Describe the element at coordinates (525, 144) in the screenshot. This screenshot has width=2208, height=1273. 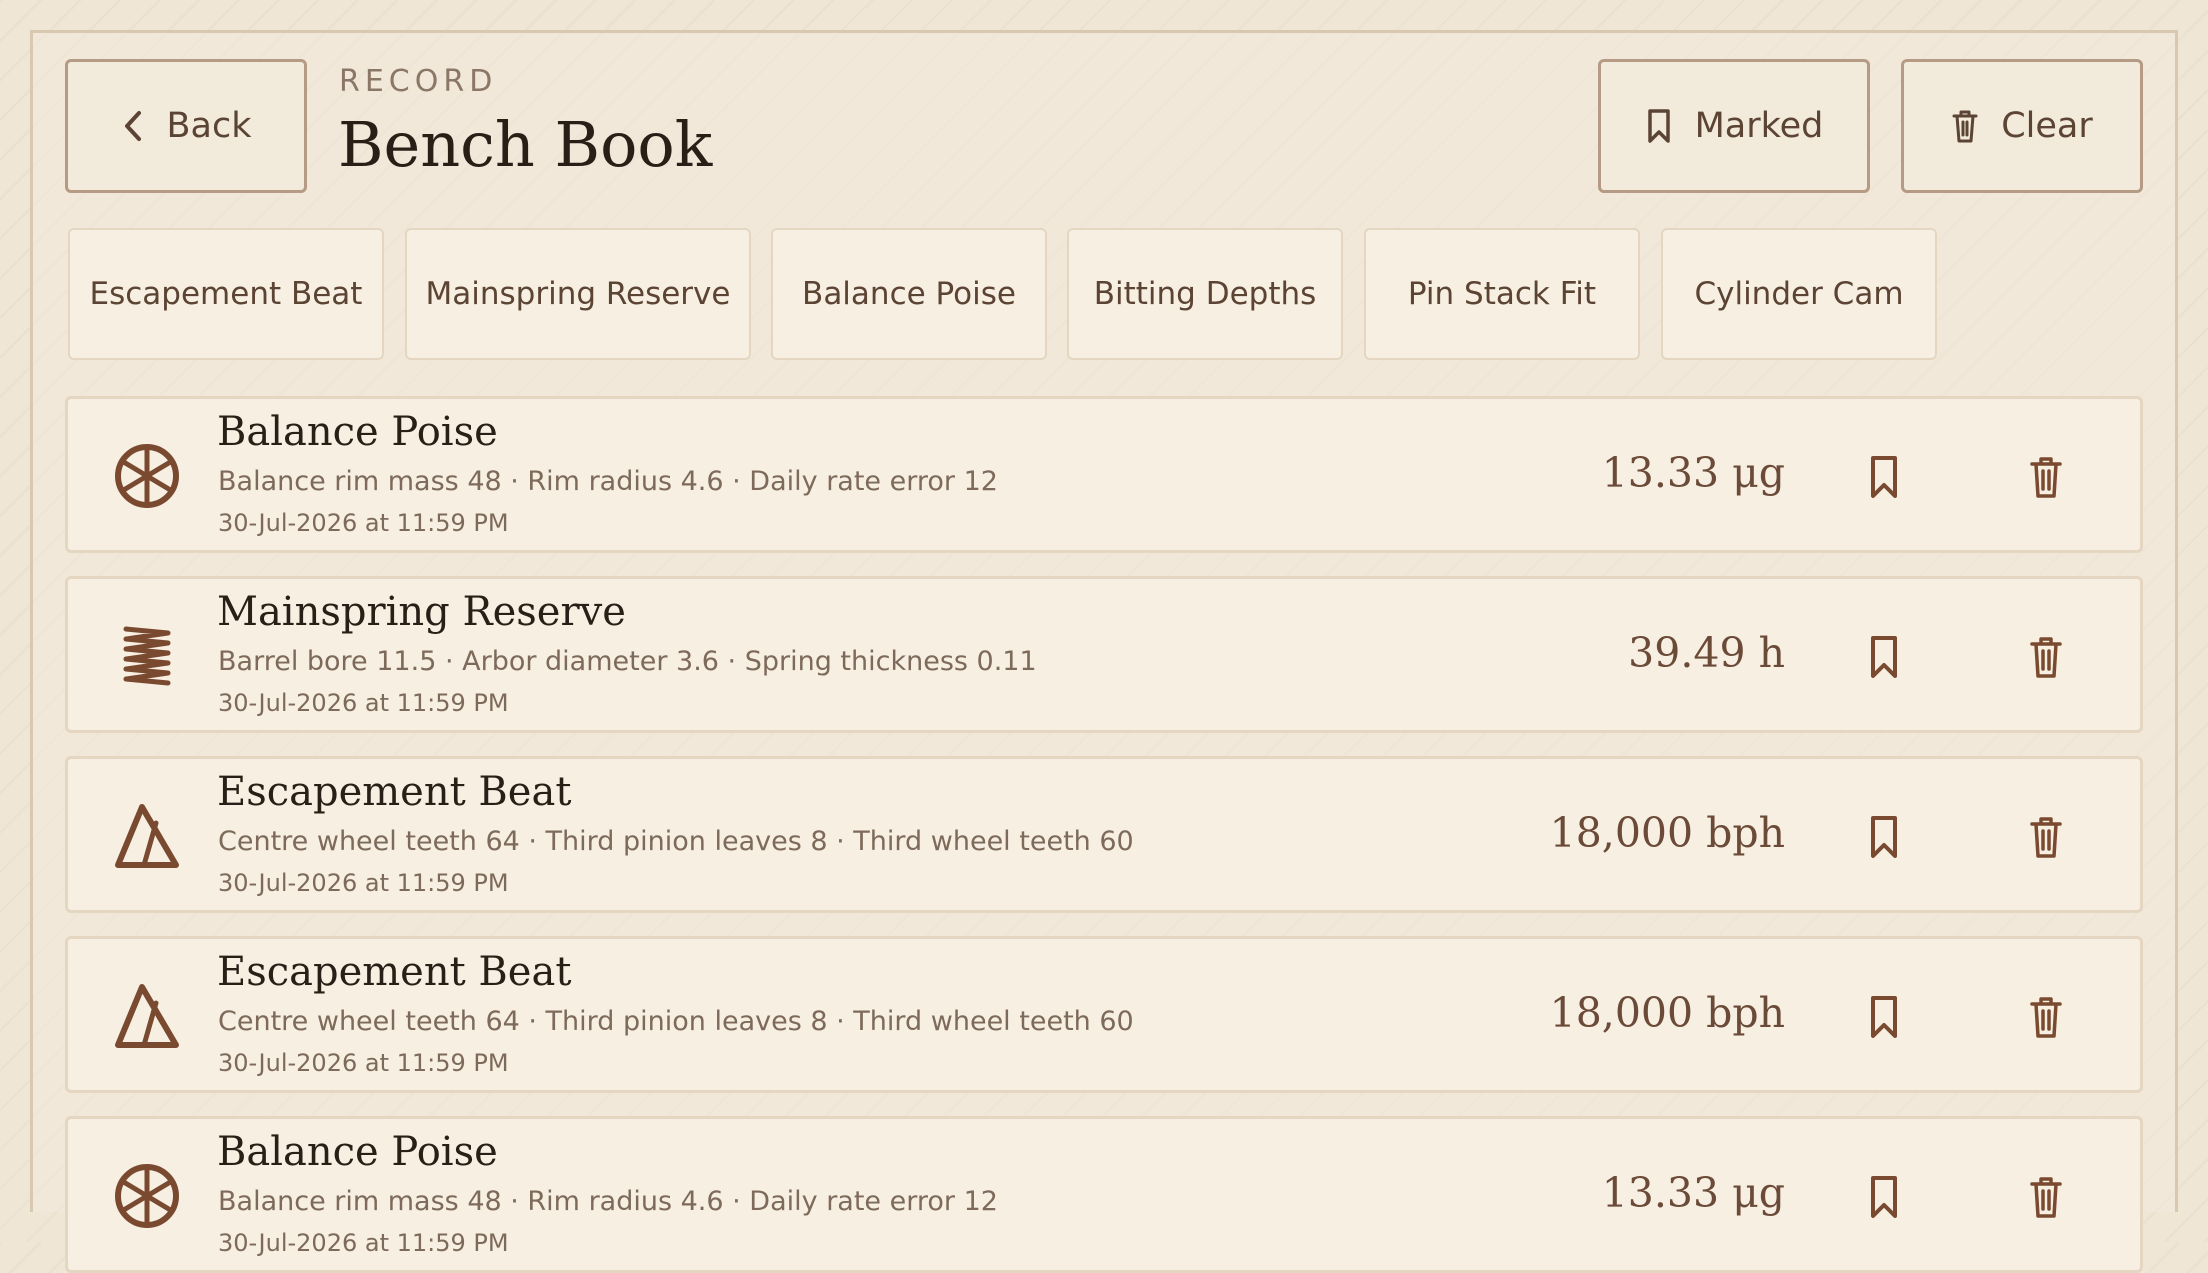
I see `page-title: Bench Book` at that location.